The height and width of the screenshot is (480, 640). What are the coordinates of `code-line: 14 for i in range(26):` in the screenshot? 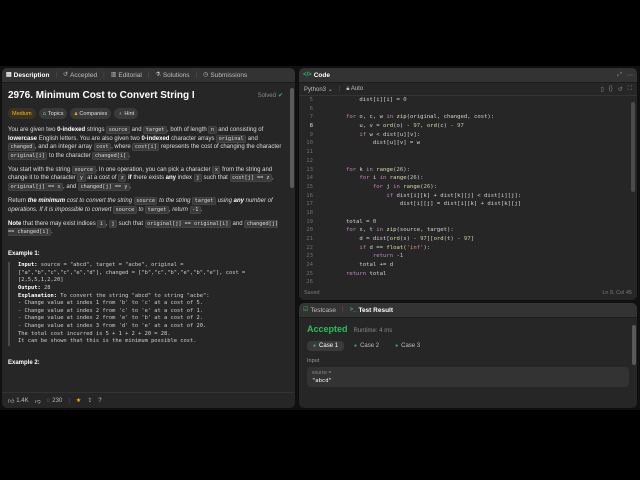 It's located at (468, 178).